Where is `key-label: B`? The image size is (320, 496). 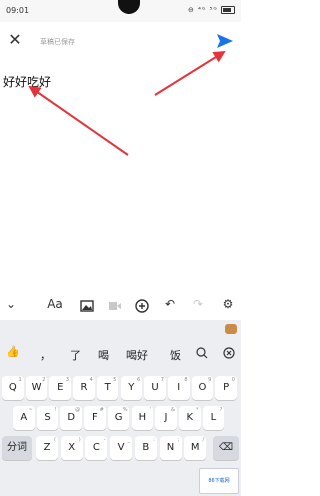
key-label: B is located at coordinates (146, 447).